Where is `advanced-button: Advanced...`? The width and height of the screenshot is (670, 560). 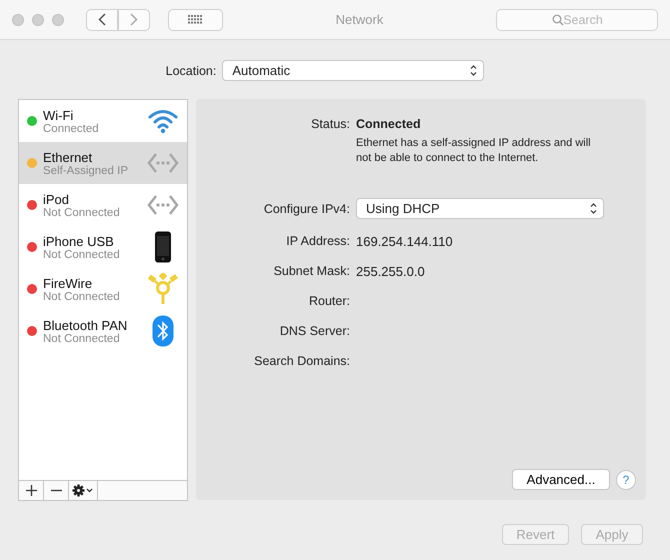
advanced-button: Advanced... is located at coordinates (561, 479).